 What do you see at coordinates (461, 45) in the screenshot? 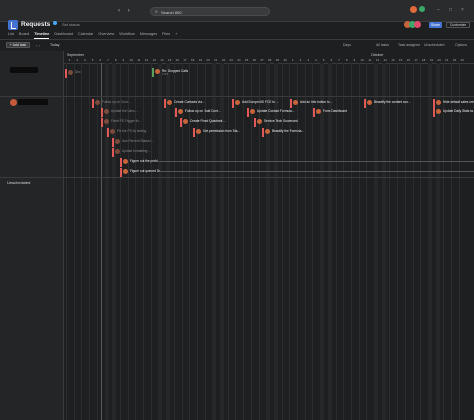
I see `options-button: Options` at bounding box center [461, 45].